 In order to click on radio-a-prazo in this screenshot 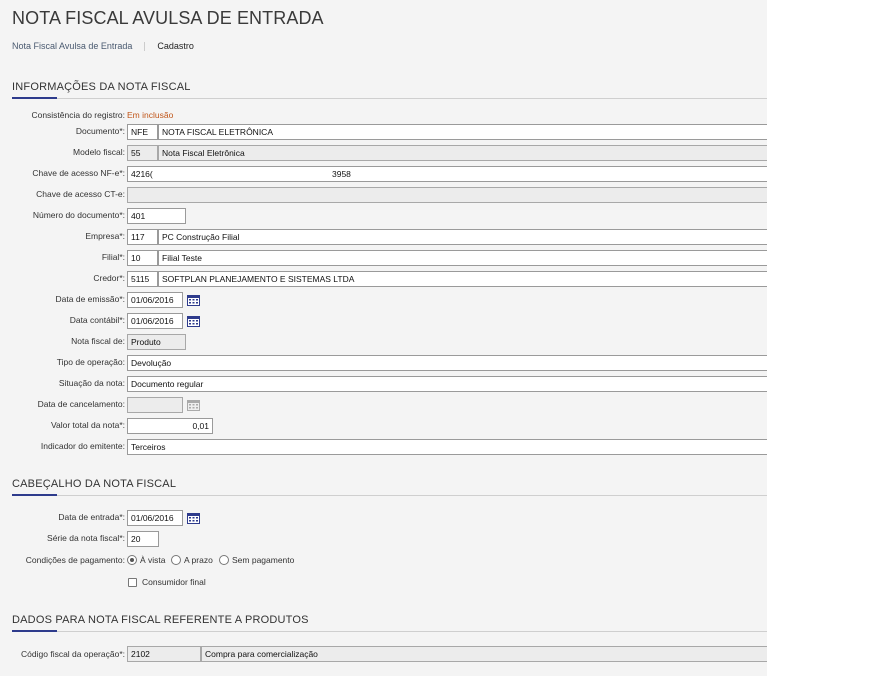, I will do `click(176, 560)`.